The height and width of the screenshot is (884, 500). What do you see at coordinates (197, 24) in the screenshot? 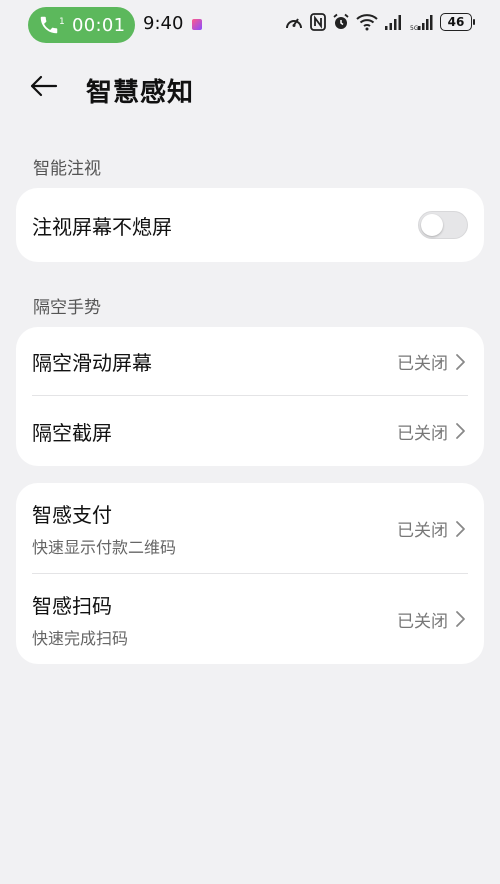
I see `app-notification-icon` at bounding box center [197, 24].